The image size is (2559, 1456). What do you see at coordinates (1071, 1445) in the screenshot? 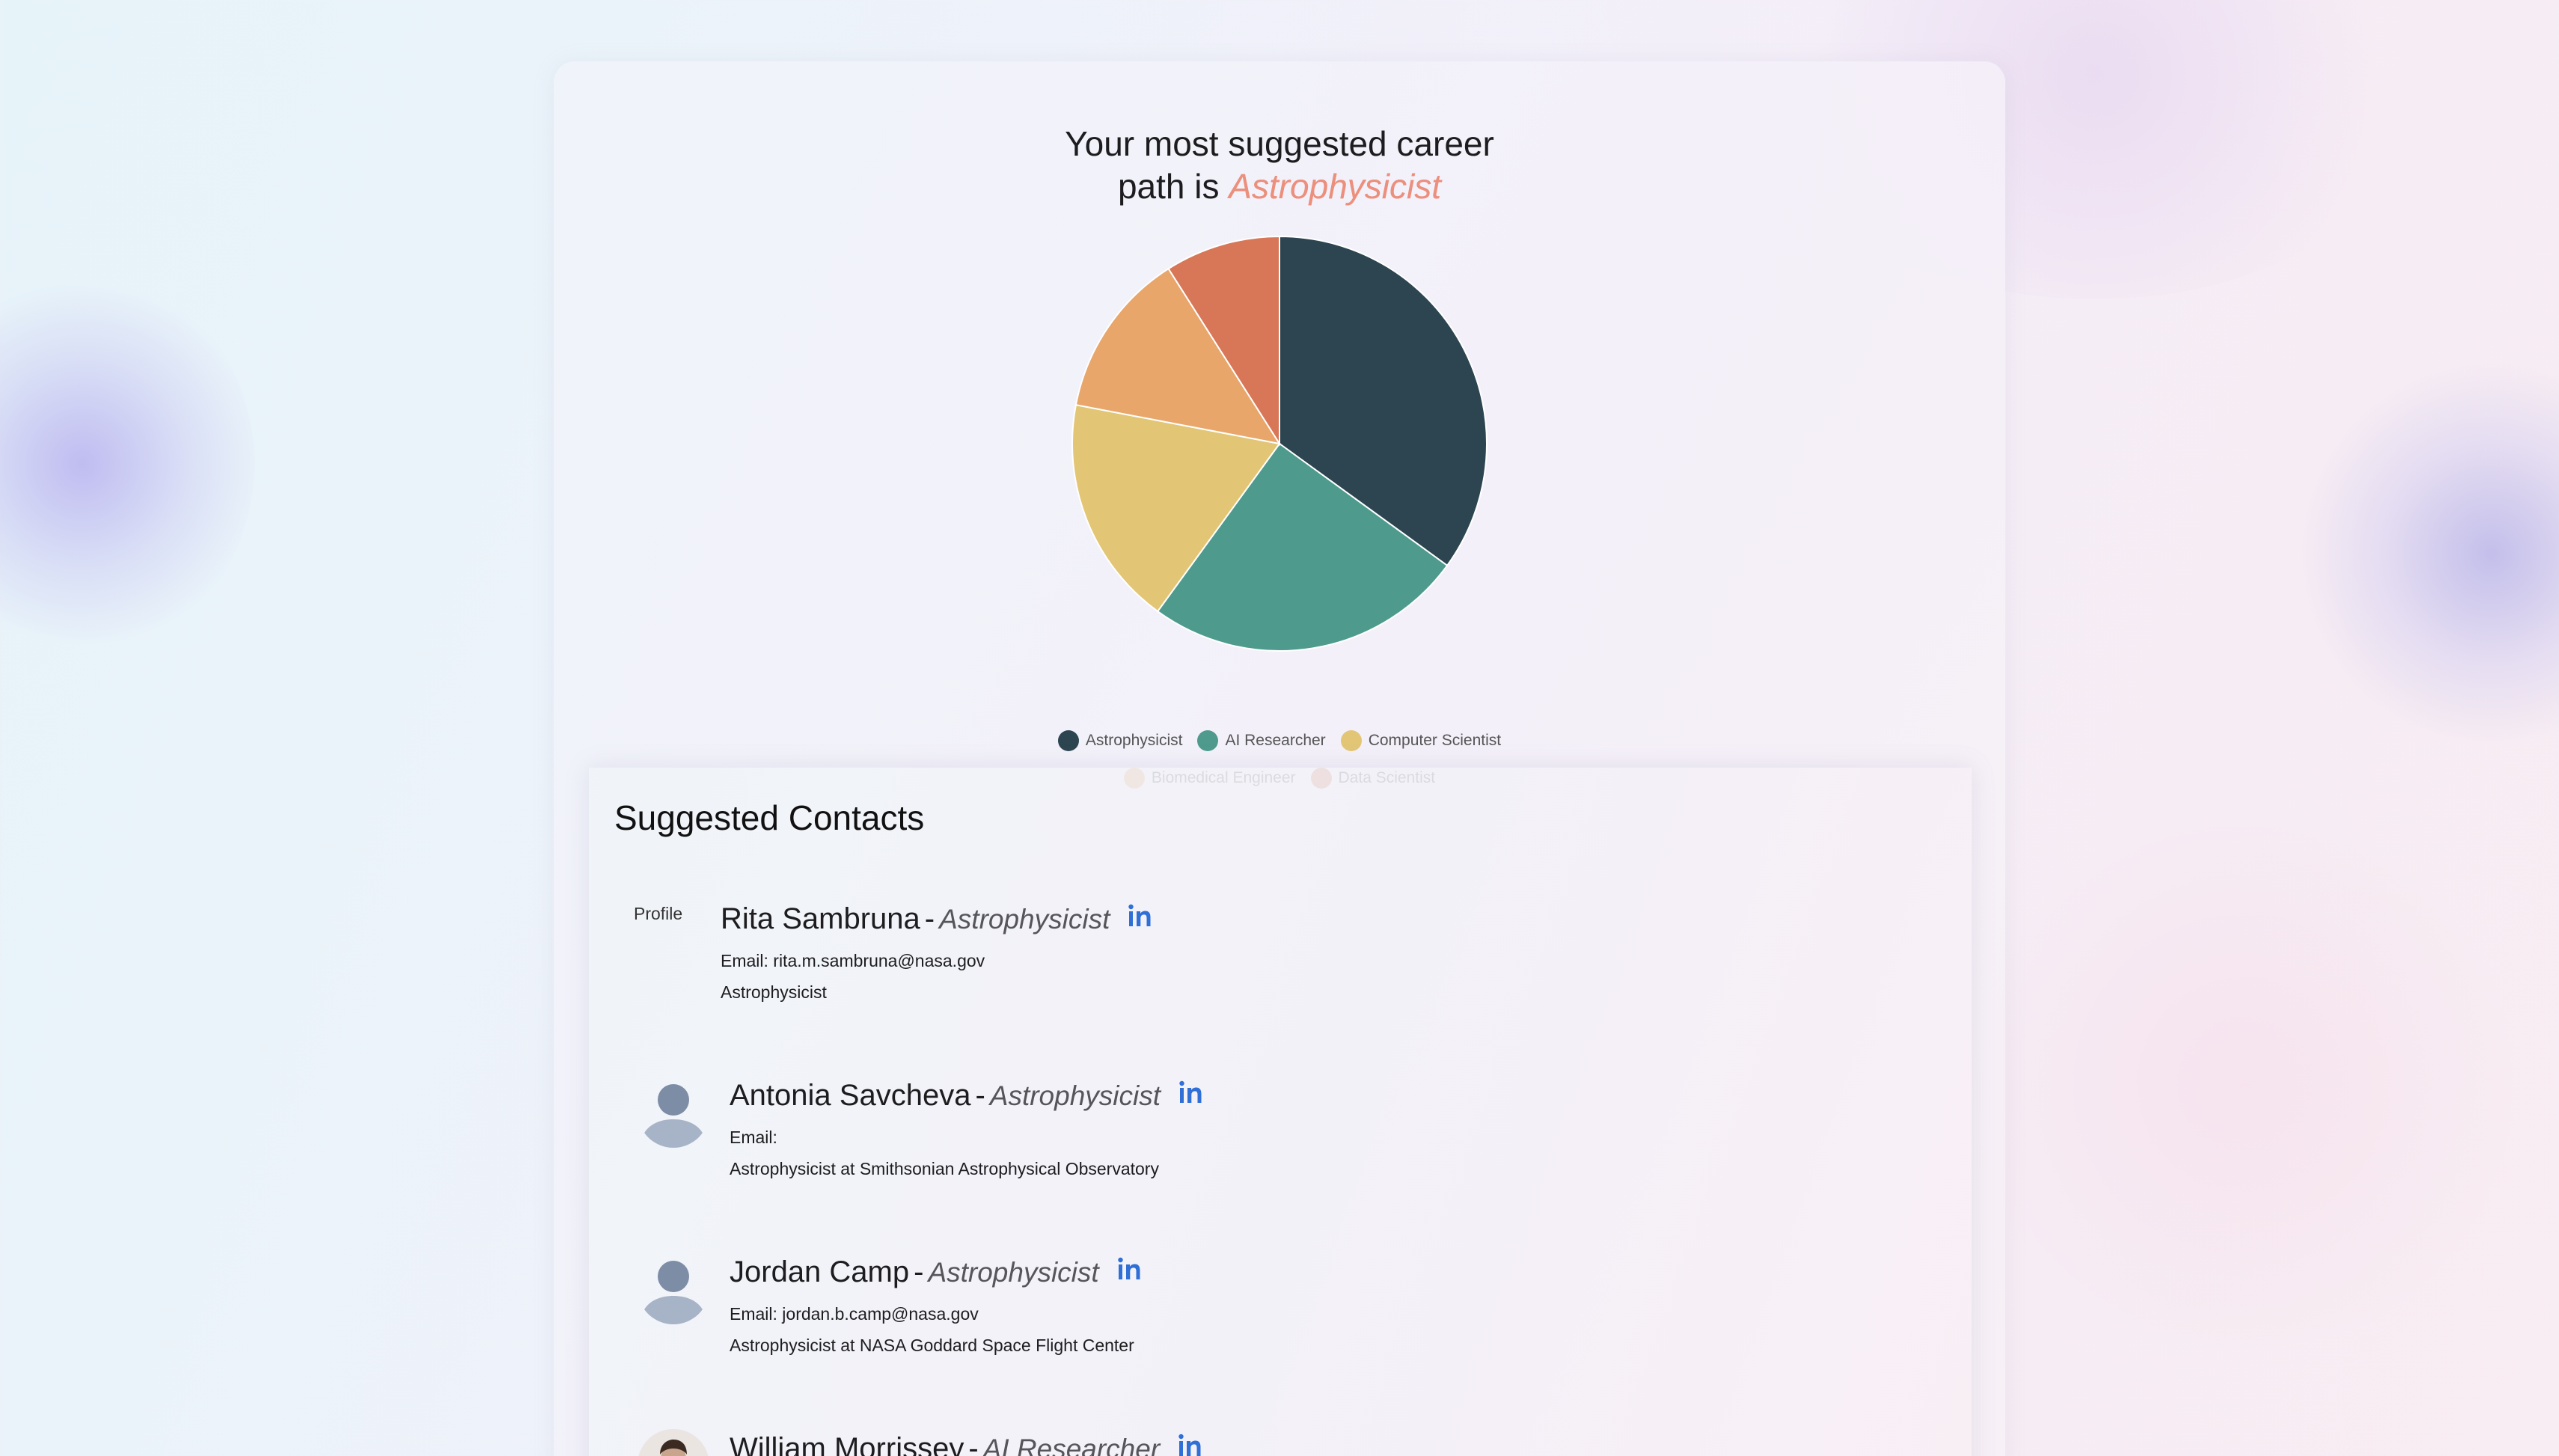
I see `contact-role: AI Researcher` at bounding box center [1071, 1445].